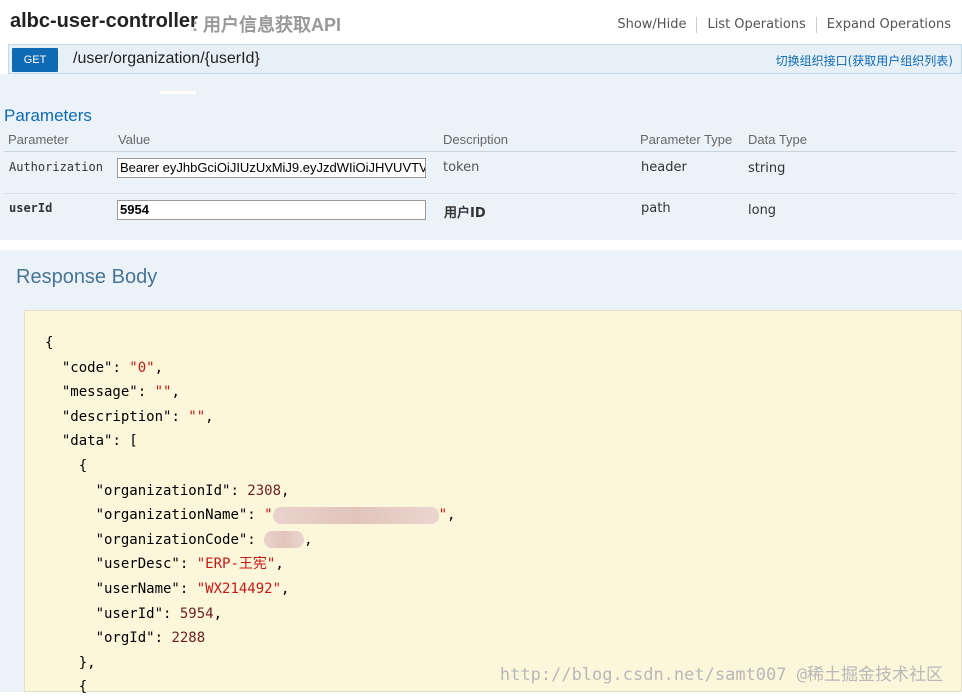  I want to click on response-body-title: Response Body, so click(87, 277).